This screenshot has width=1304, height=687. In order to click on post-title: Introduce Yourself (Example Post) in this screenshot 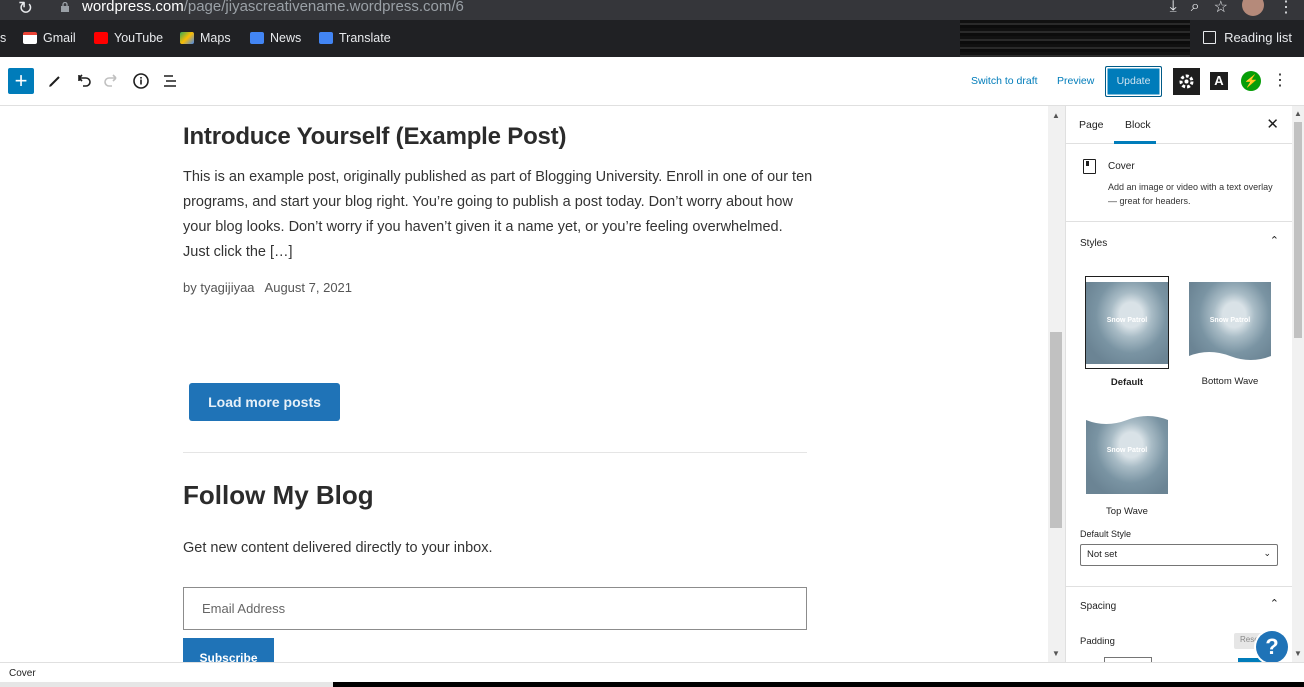, I will do `click(374, 137)`.